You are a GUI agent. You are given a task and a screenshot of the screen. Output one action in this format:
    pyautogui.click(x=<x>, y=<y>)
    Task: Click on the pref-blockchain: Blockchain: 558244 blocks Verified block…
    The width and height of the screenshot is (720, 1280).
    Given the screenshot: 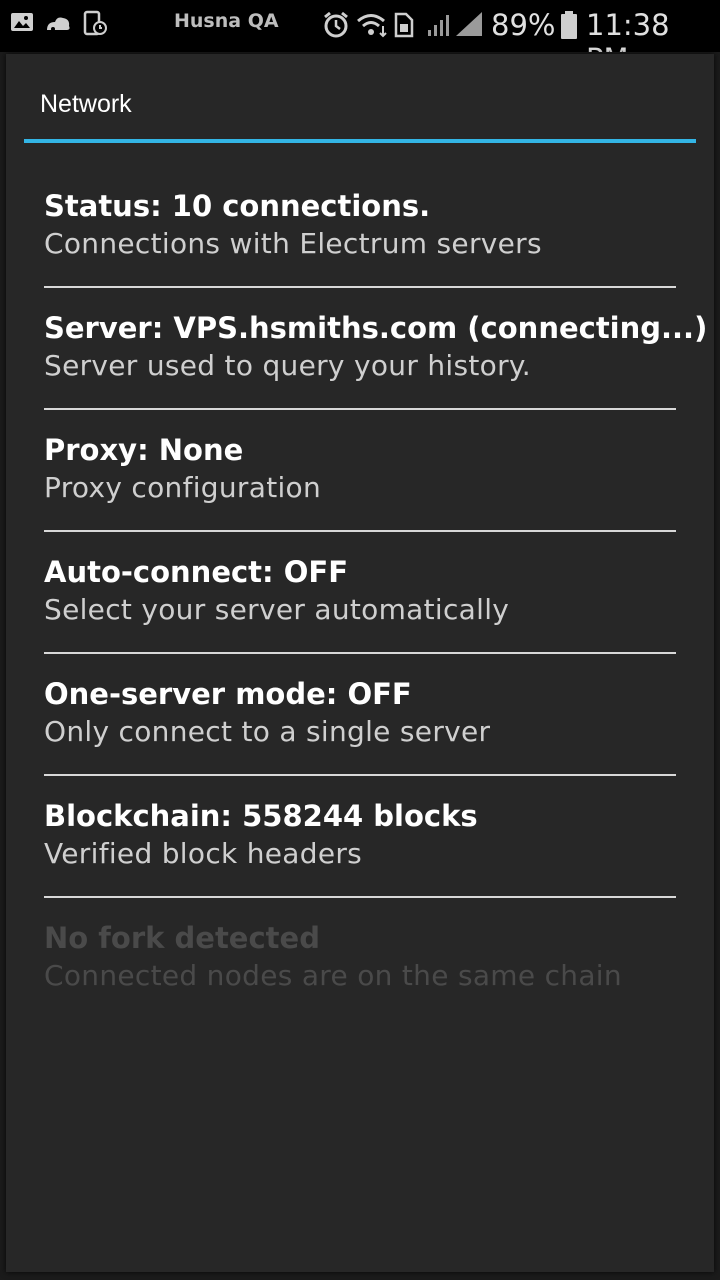 What is the action you would take?
    pyautogui.click(x=360, y=837)
    